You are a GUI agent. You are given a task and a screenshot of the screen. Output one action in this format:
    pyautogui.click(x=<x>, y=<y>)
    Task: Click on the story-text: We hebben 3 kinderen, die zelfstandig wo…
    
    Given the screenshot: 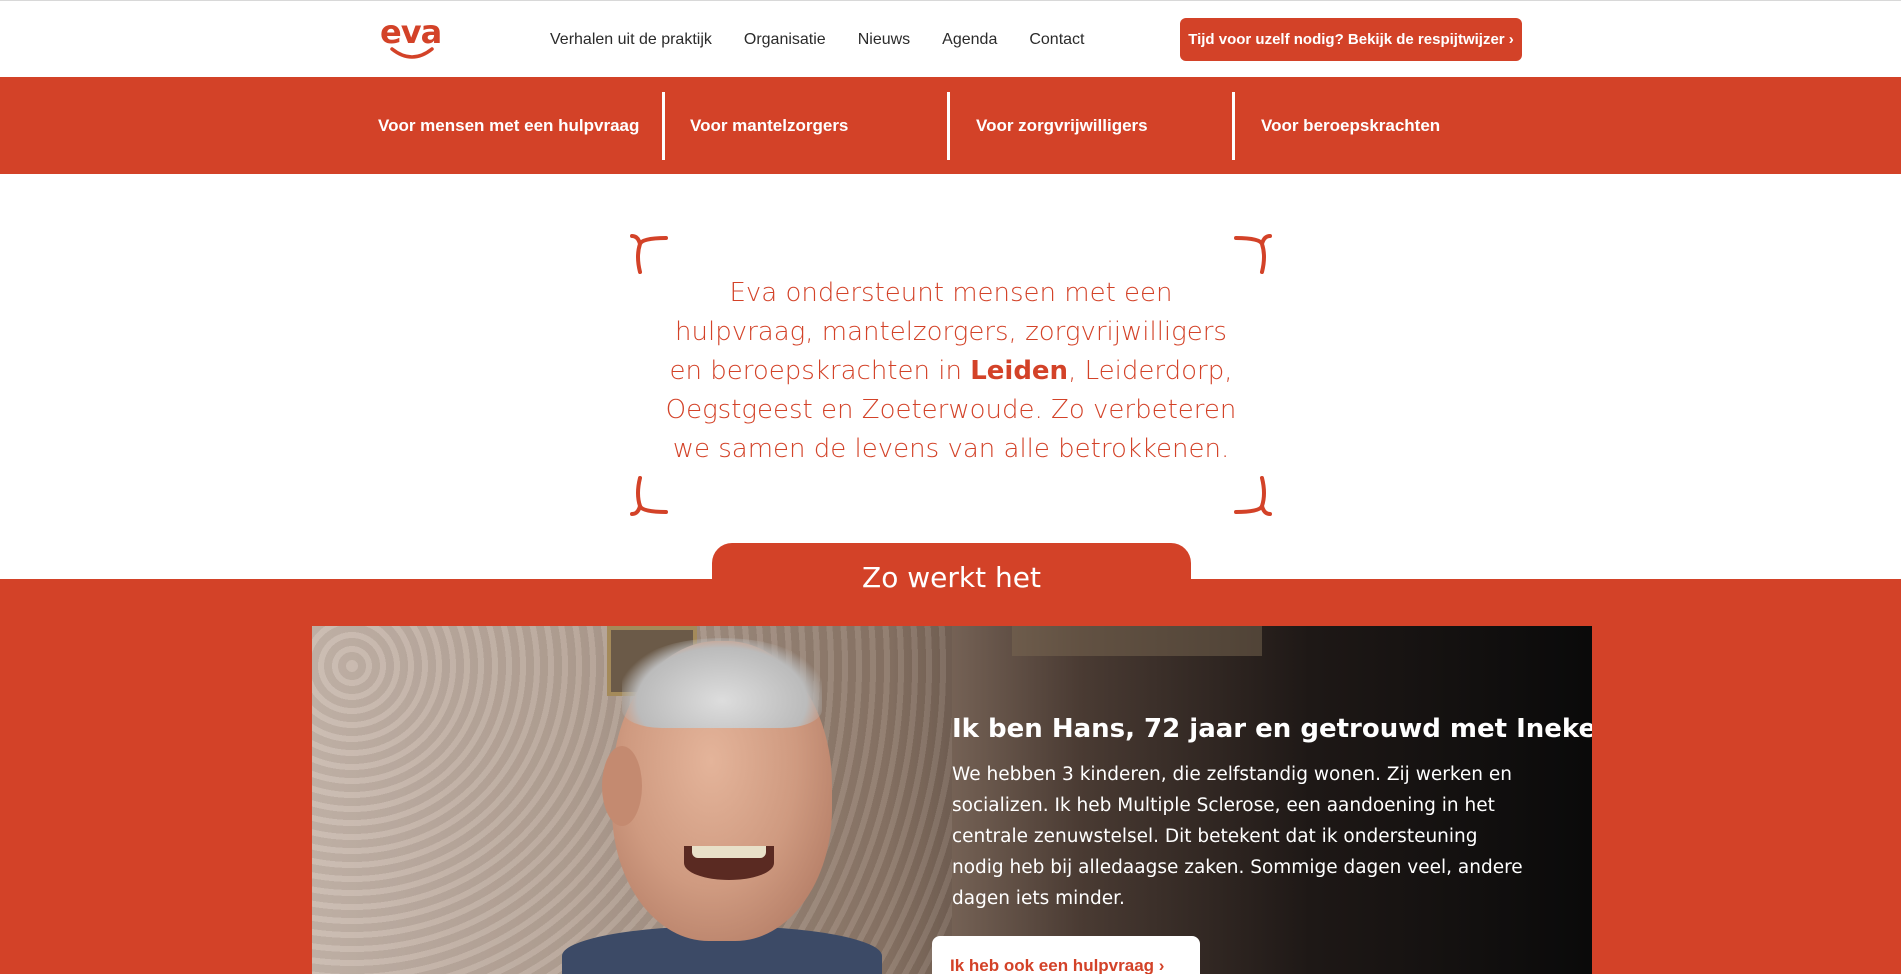 What is the action you would take?
    pyautogui.click(x=1237, y=836)
    